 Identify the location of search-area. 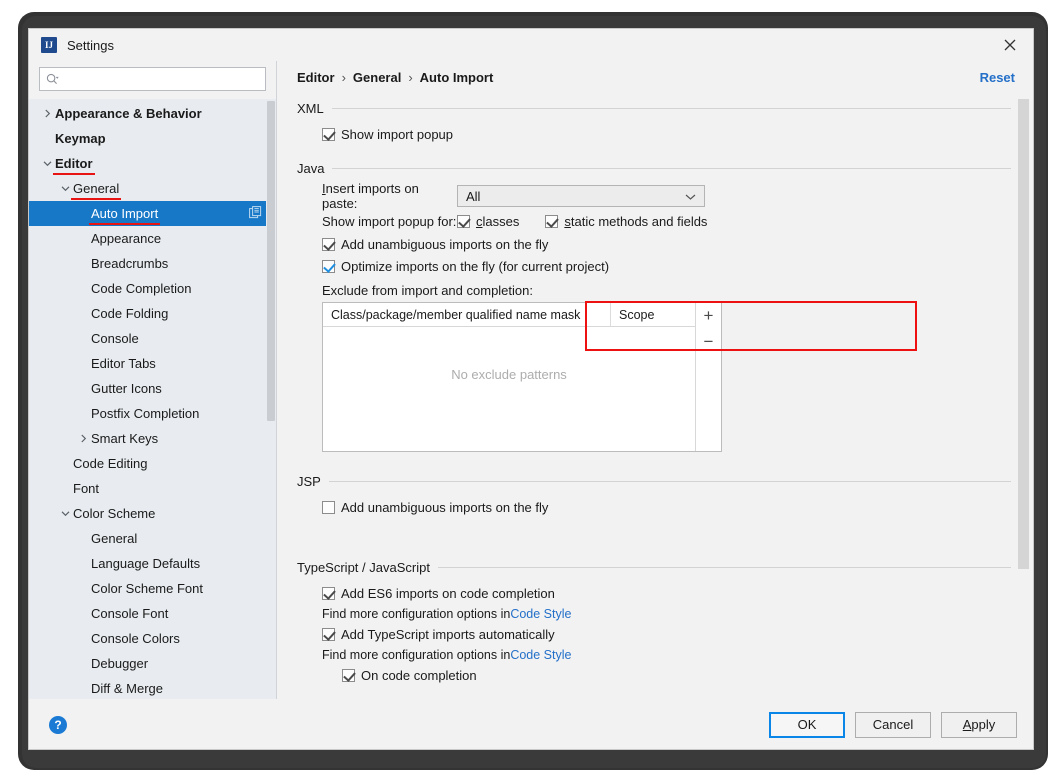
(152, 80).